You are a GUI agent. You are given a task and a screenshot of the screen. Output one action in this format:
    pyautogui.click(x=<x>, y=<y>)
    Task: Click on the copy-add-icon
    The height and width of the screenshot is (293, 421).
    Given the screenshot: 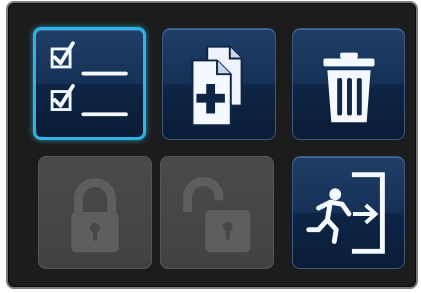 What is the action you would take?
    pyautogui.click(x=217, y=86)
    